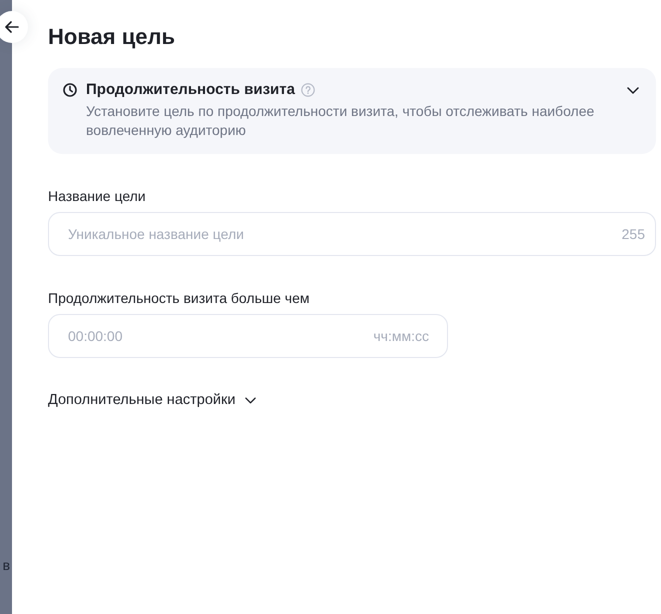 This screenshot has height=614, width=661. What do you see at coordinates (6, 565) in the screenshot?
I see `background-text: в` at bounding box center [6, 565].